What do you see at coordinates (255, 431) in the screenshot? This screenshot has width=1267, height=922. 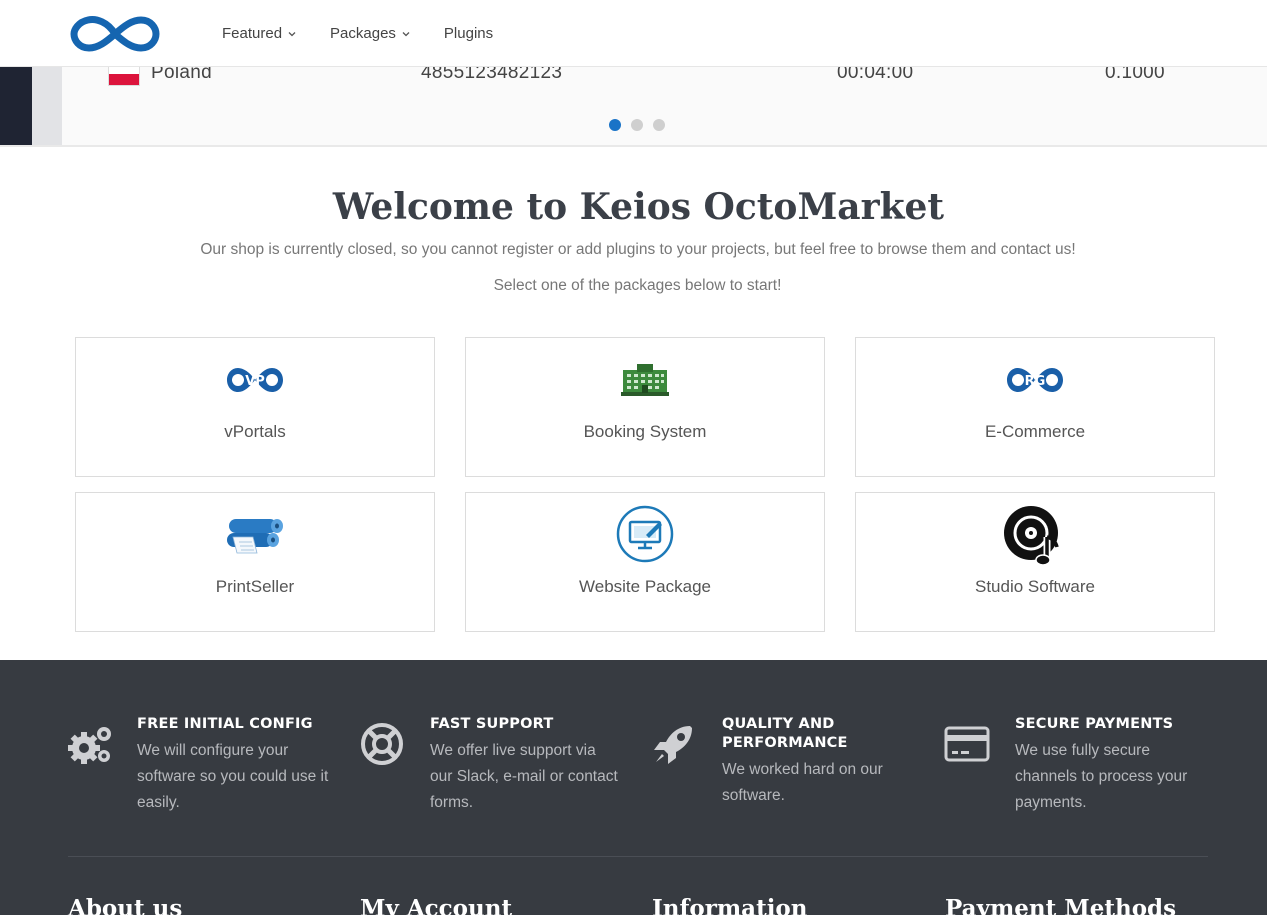 I see `package-label: vPortals` at bounding box center [255, 431].